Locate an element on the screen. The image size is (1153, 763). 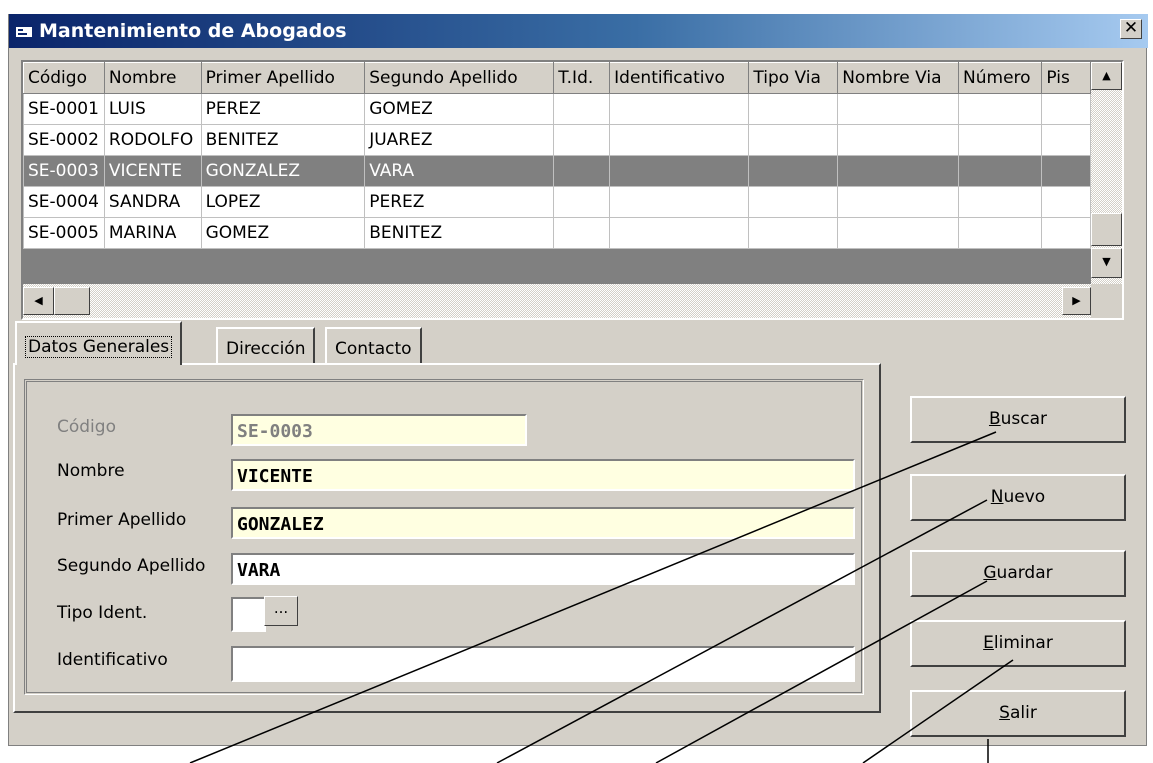
nuevo-button: Nuevo is located at coordinates (1018, 497).